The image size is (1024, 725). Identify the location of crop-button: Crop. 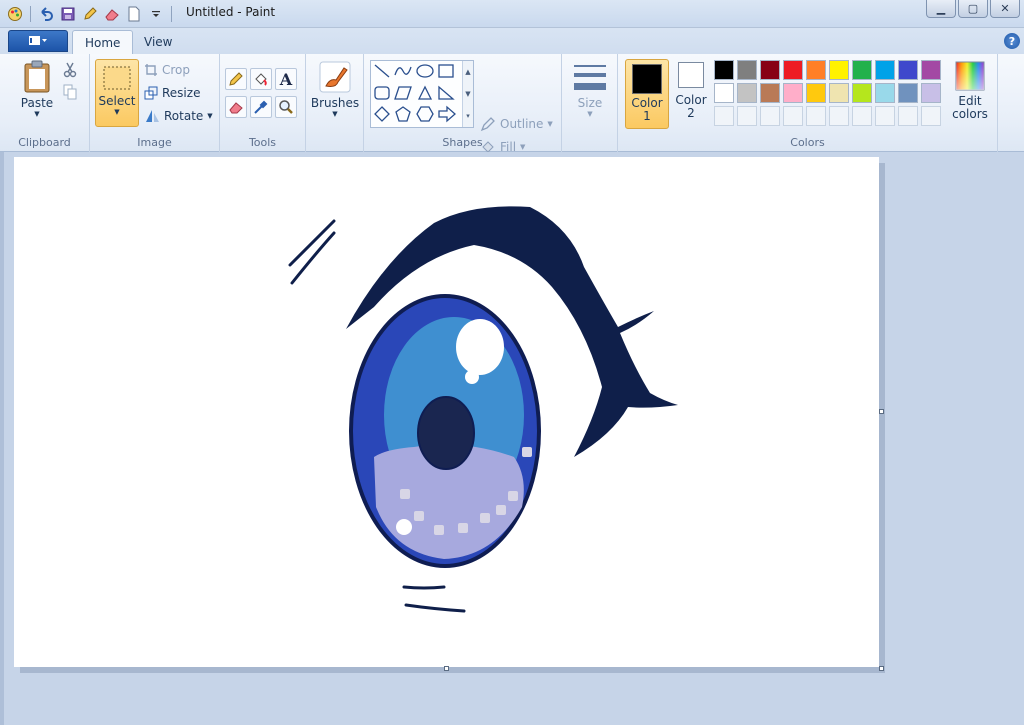
(167, 70).